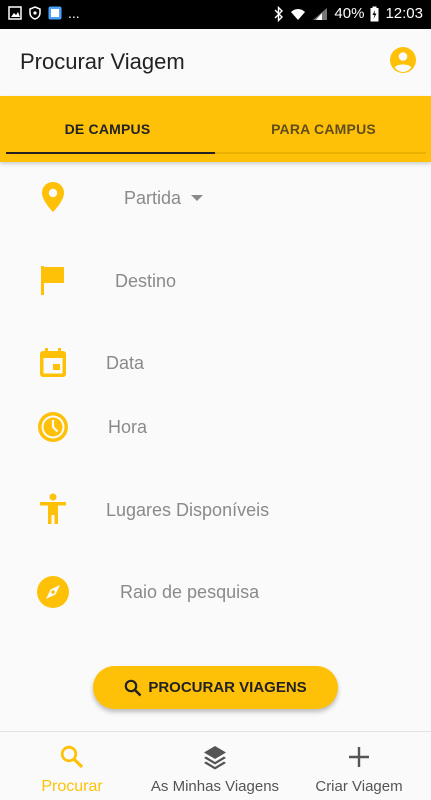  I want to click on nav-minhas-viagens: As Minhas Viagens, so click(215, 766).